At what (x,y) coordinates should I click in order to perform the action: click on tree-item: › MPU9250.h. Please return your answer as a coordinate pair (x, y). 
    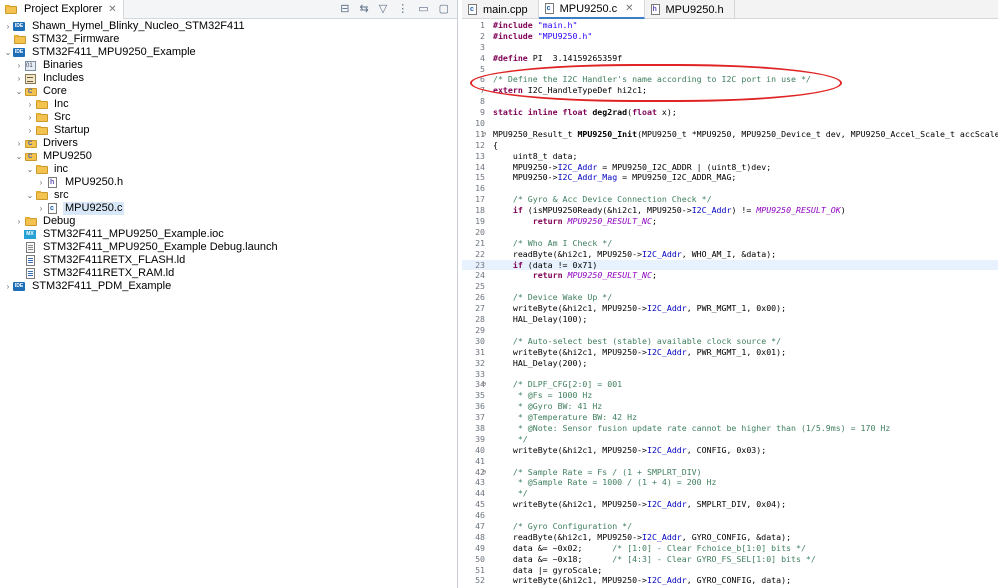
    Looking at the image, I should click on (228, 182).